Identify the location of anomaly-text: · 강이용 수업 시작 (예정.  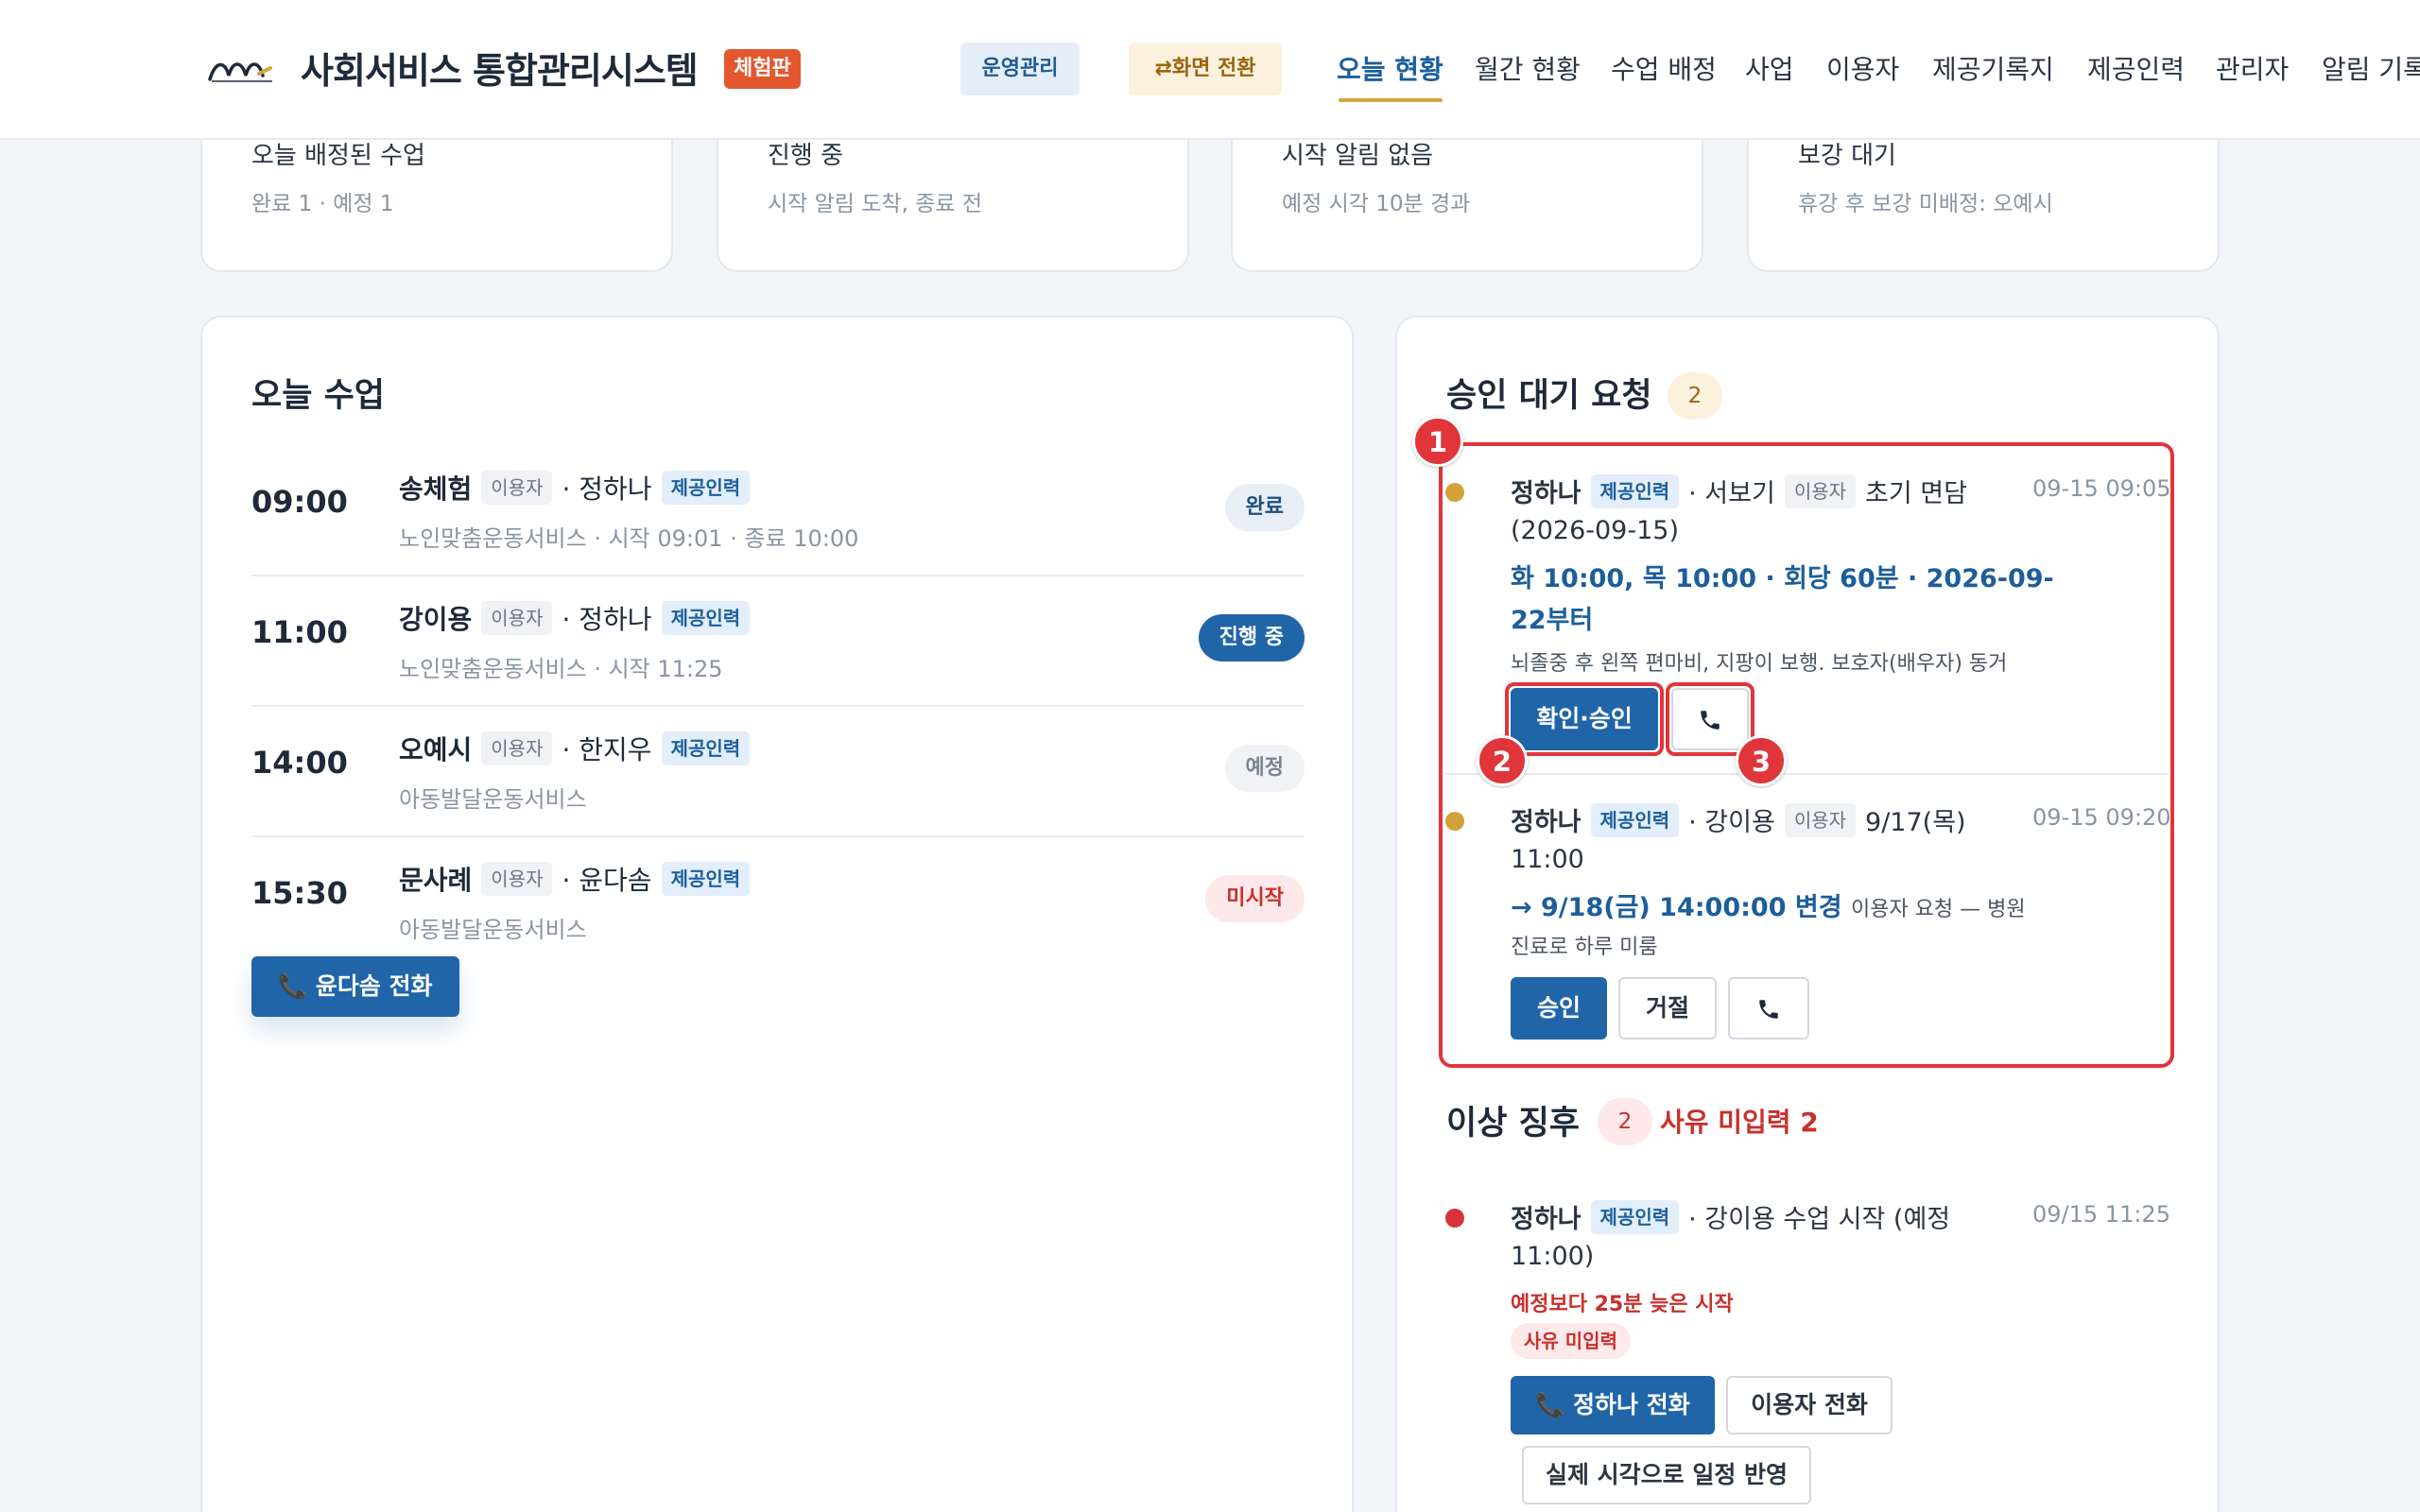
(1819, 1219).